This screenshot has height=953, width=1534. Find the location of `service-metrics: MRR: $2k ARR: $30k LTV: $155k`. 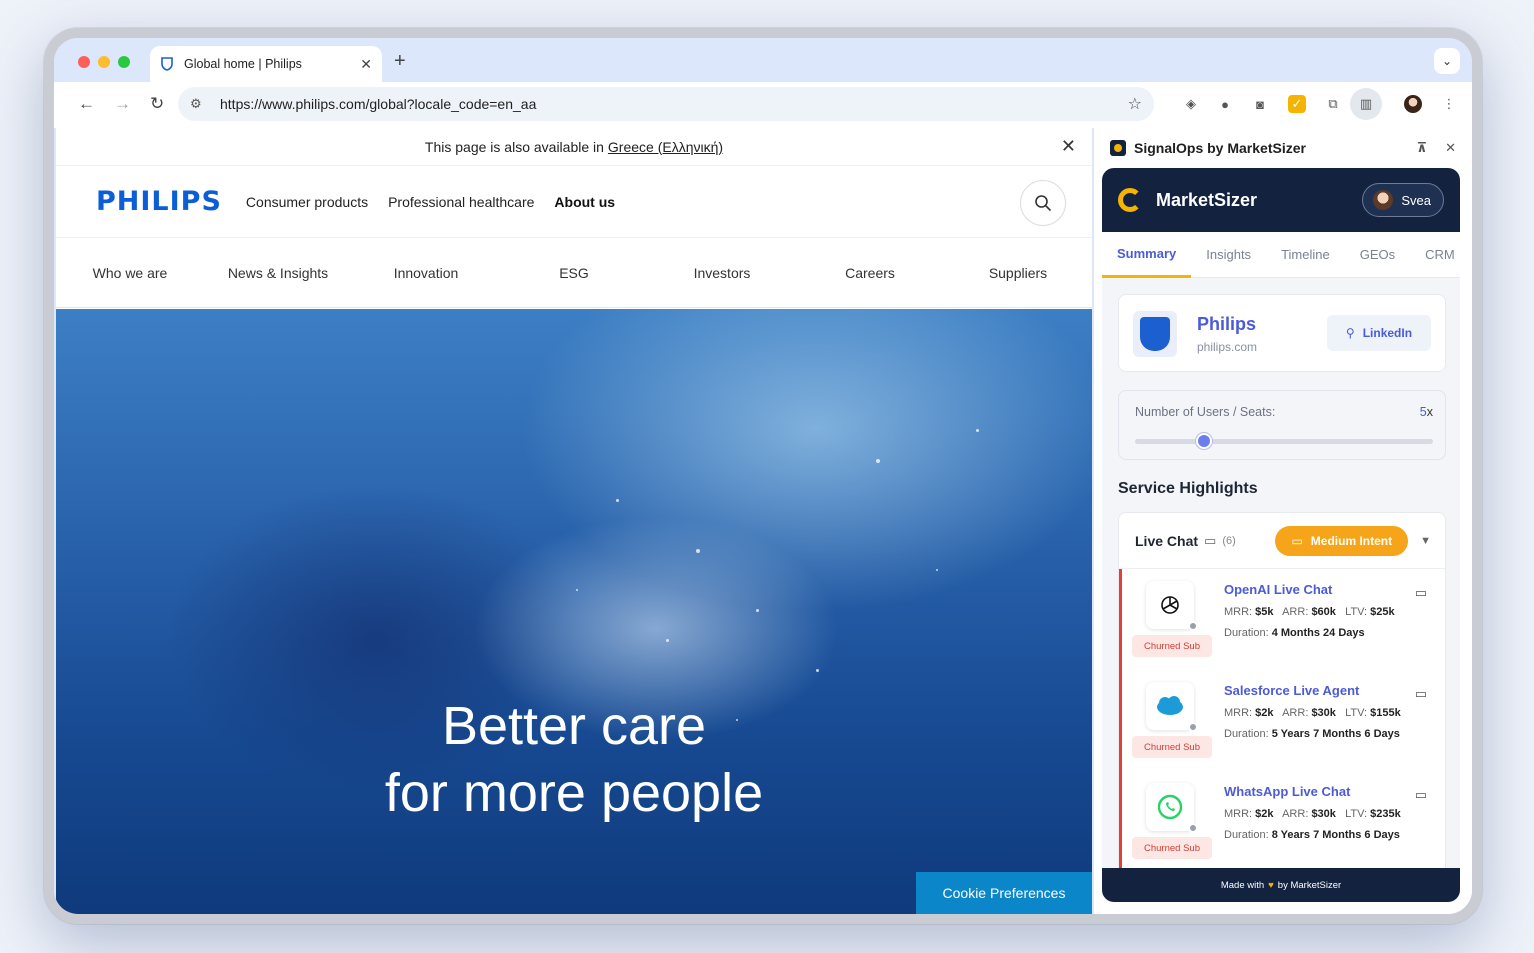

service-metrics: MRR: $2k ARR: $30k LTV: $155k is located at coordinates (1312, 713).